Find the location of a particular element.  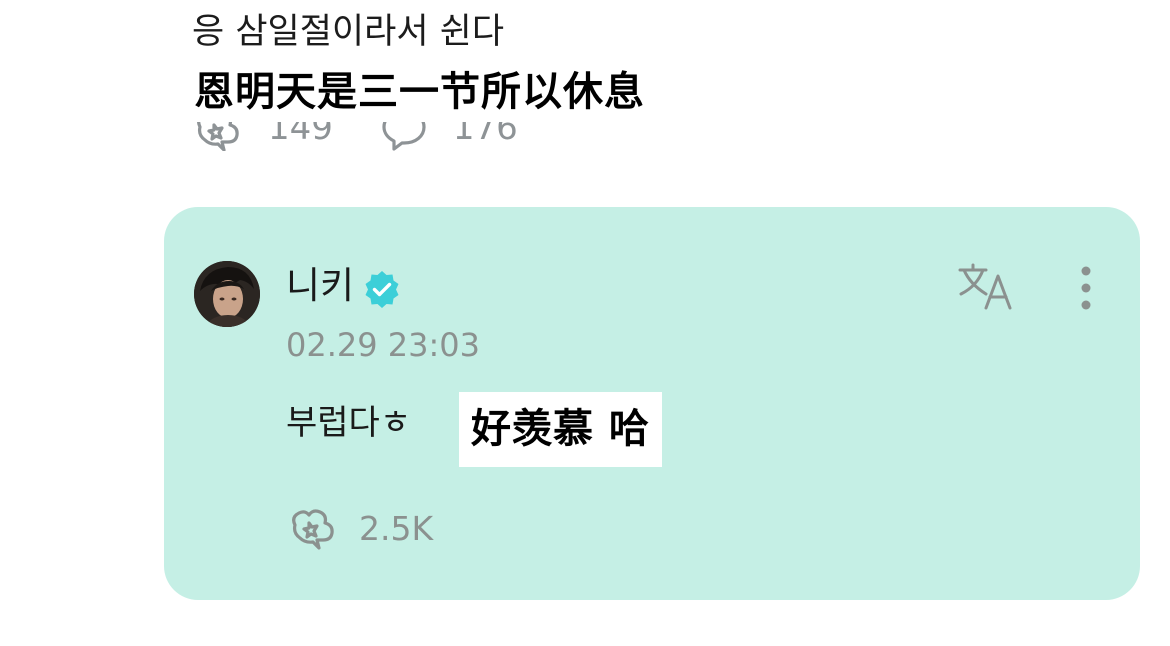

verified-badge-icon is located at coordinates (382, 289).